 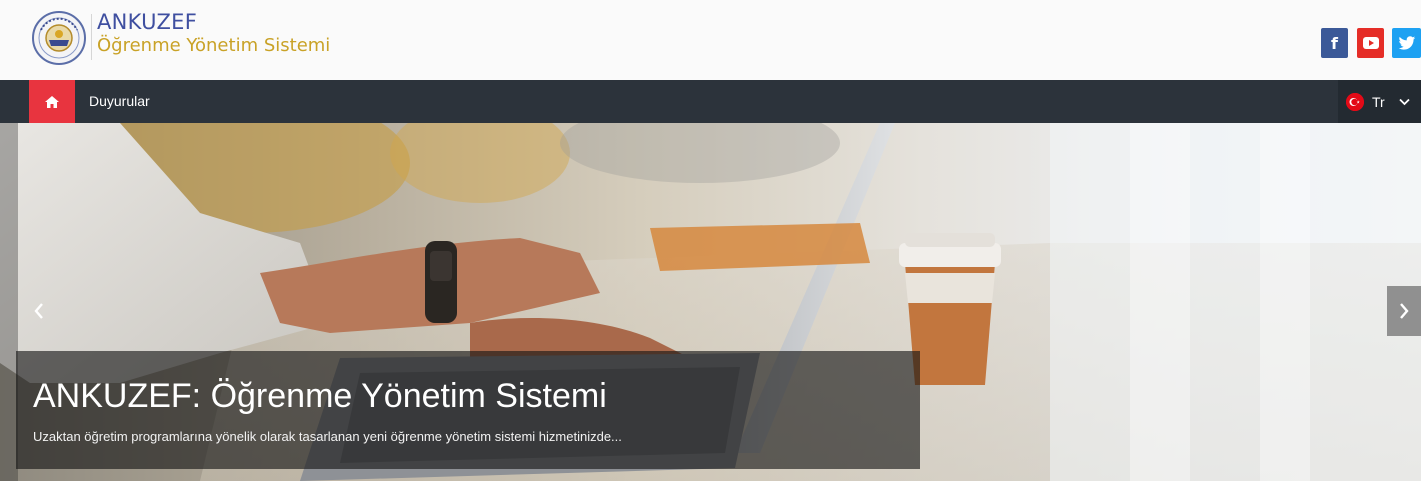 What do you see at coordinates (119, 101) in the screenshot?
I see `nav-link-duyurular: Duyurular` at bounding box center [119, 101].